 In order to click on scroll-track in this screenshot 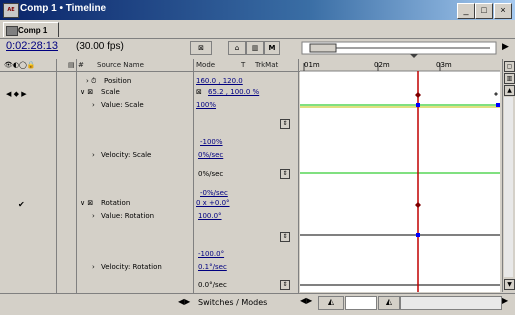, I will do `click(508, 187)`.